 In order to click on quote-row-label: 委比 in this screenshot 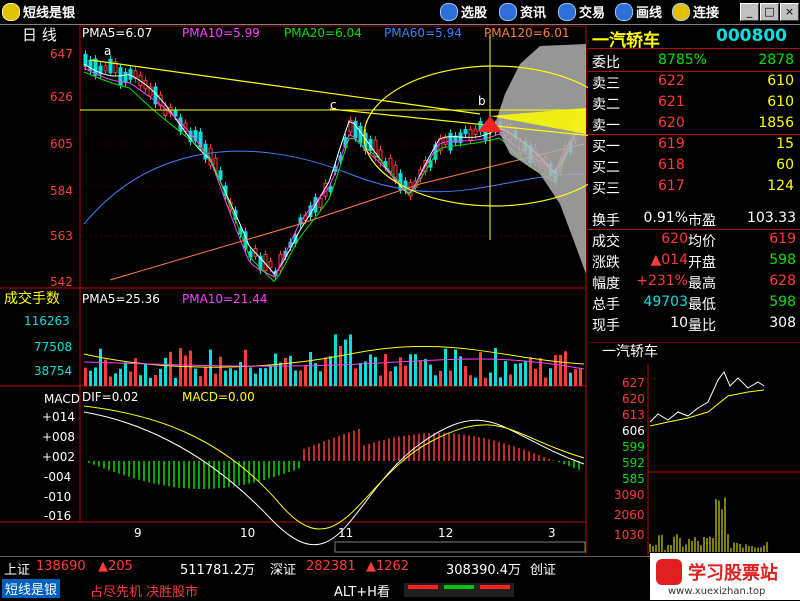, I will do `click(606, 63)`.